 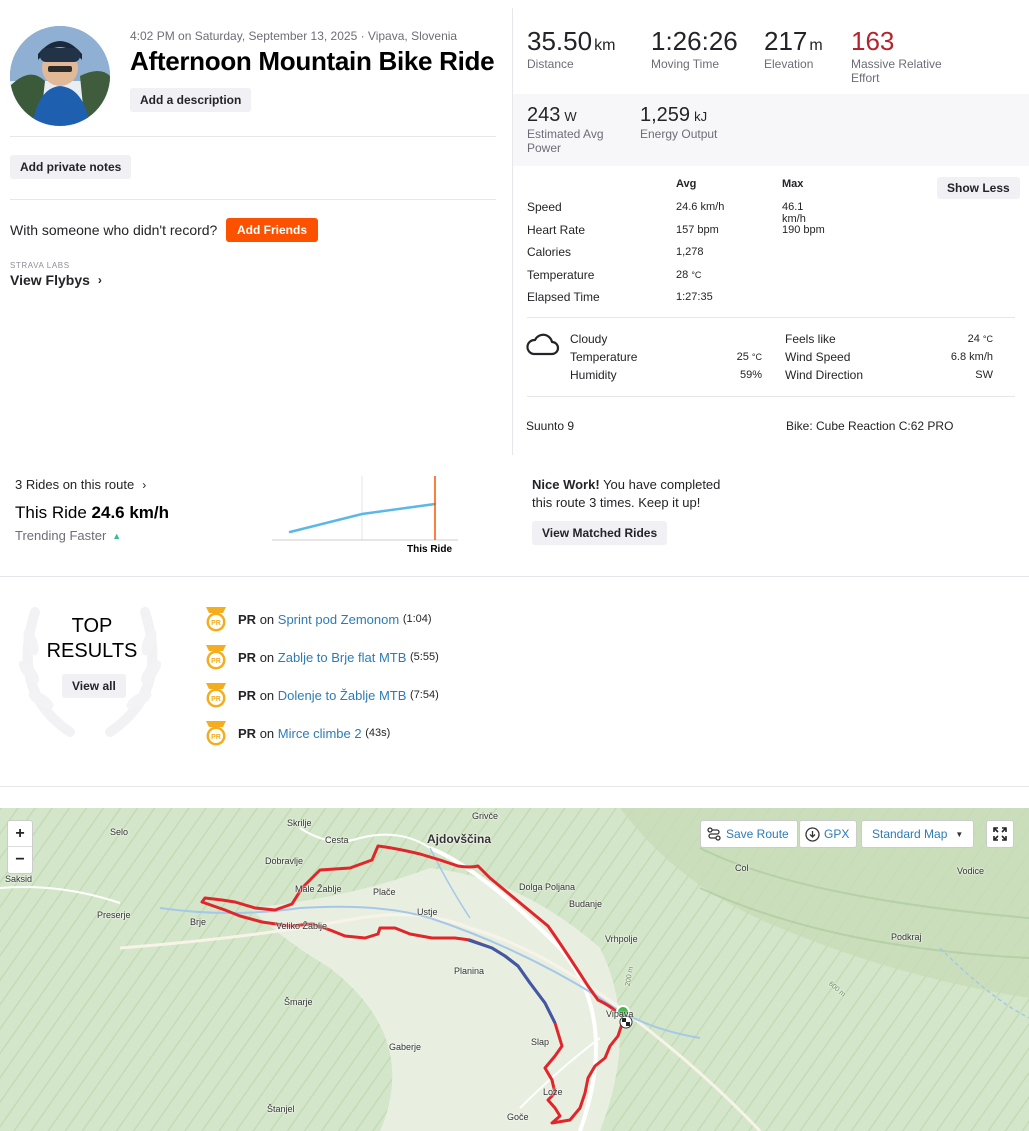 I want to click on with-someone-text: With someone who didn't record?, so click(x=114, y=230).